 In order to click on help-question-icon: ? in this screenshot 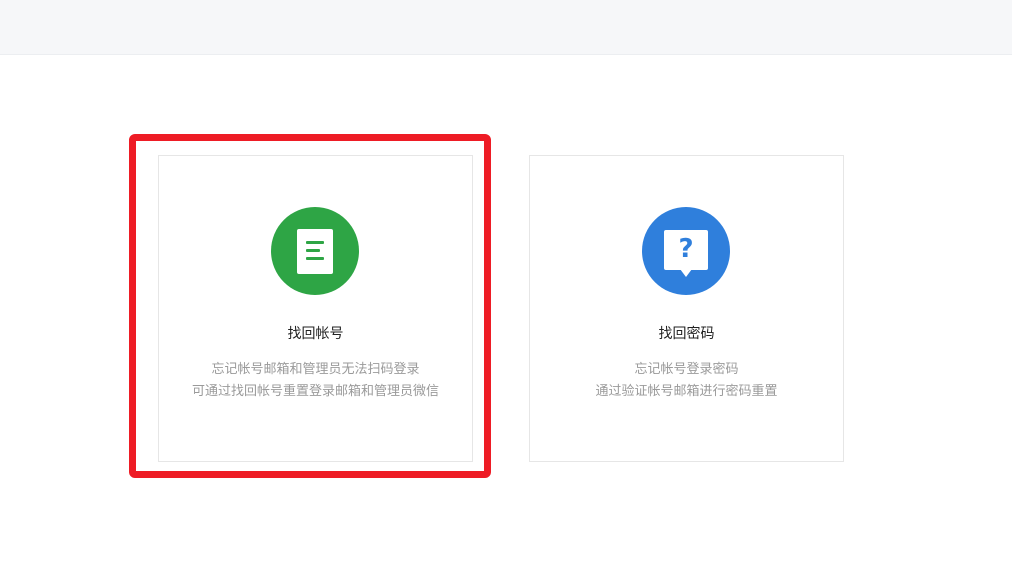, I will do `click(686, 251)`.